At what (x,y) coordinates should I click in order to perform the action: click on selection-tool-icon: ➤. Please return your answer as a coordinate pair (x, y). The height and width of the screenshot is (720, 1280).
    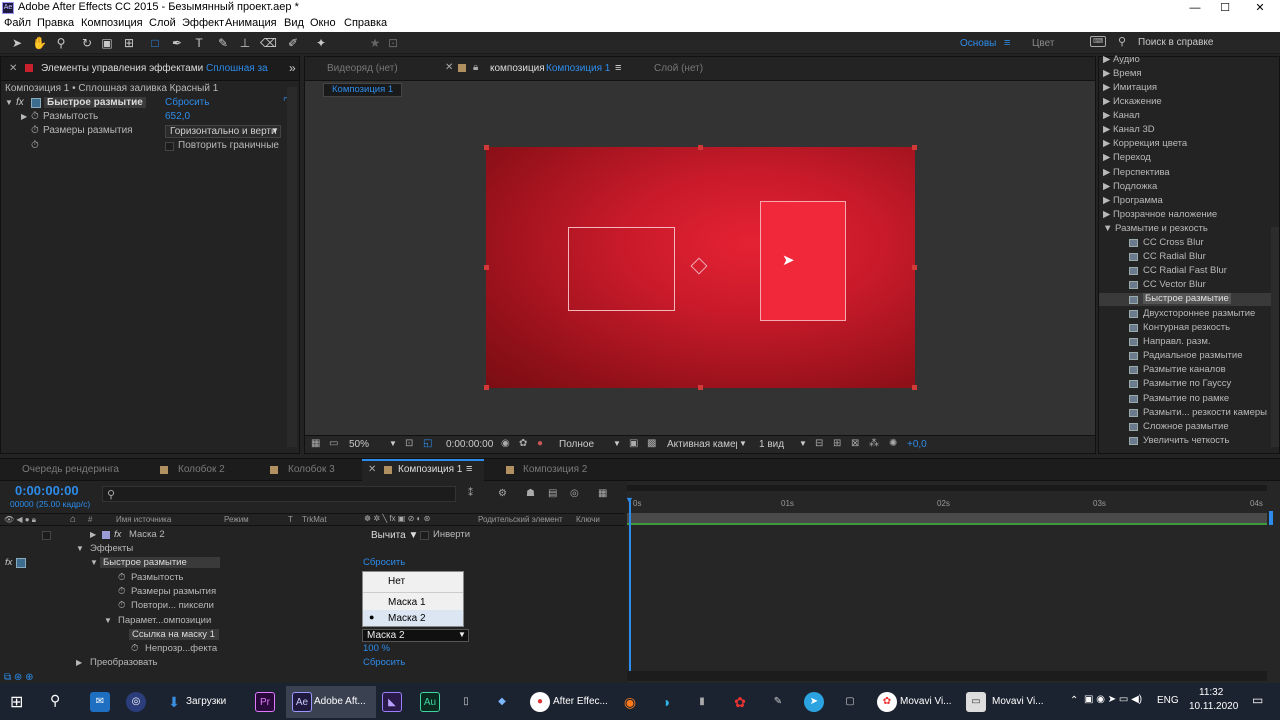
    Looking at the image, I should click on (17, 43).